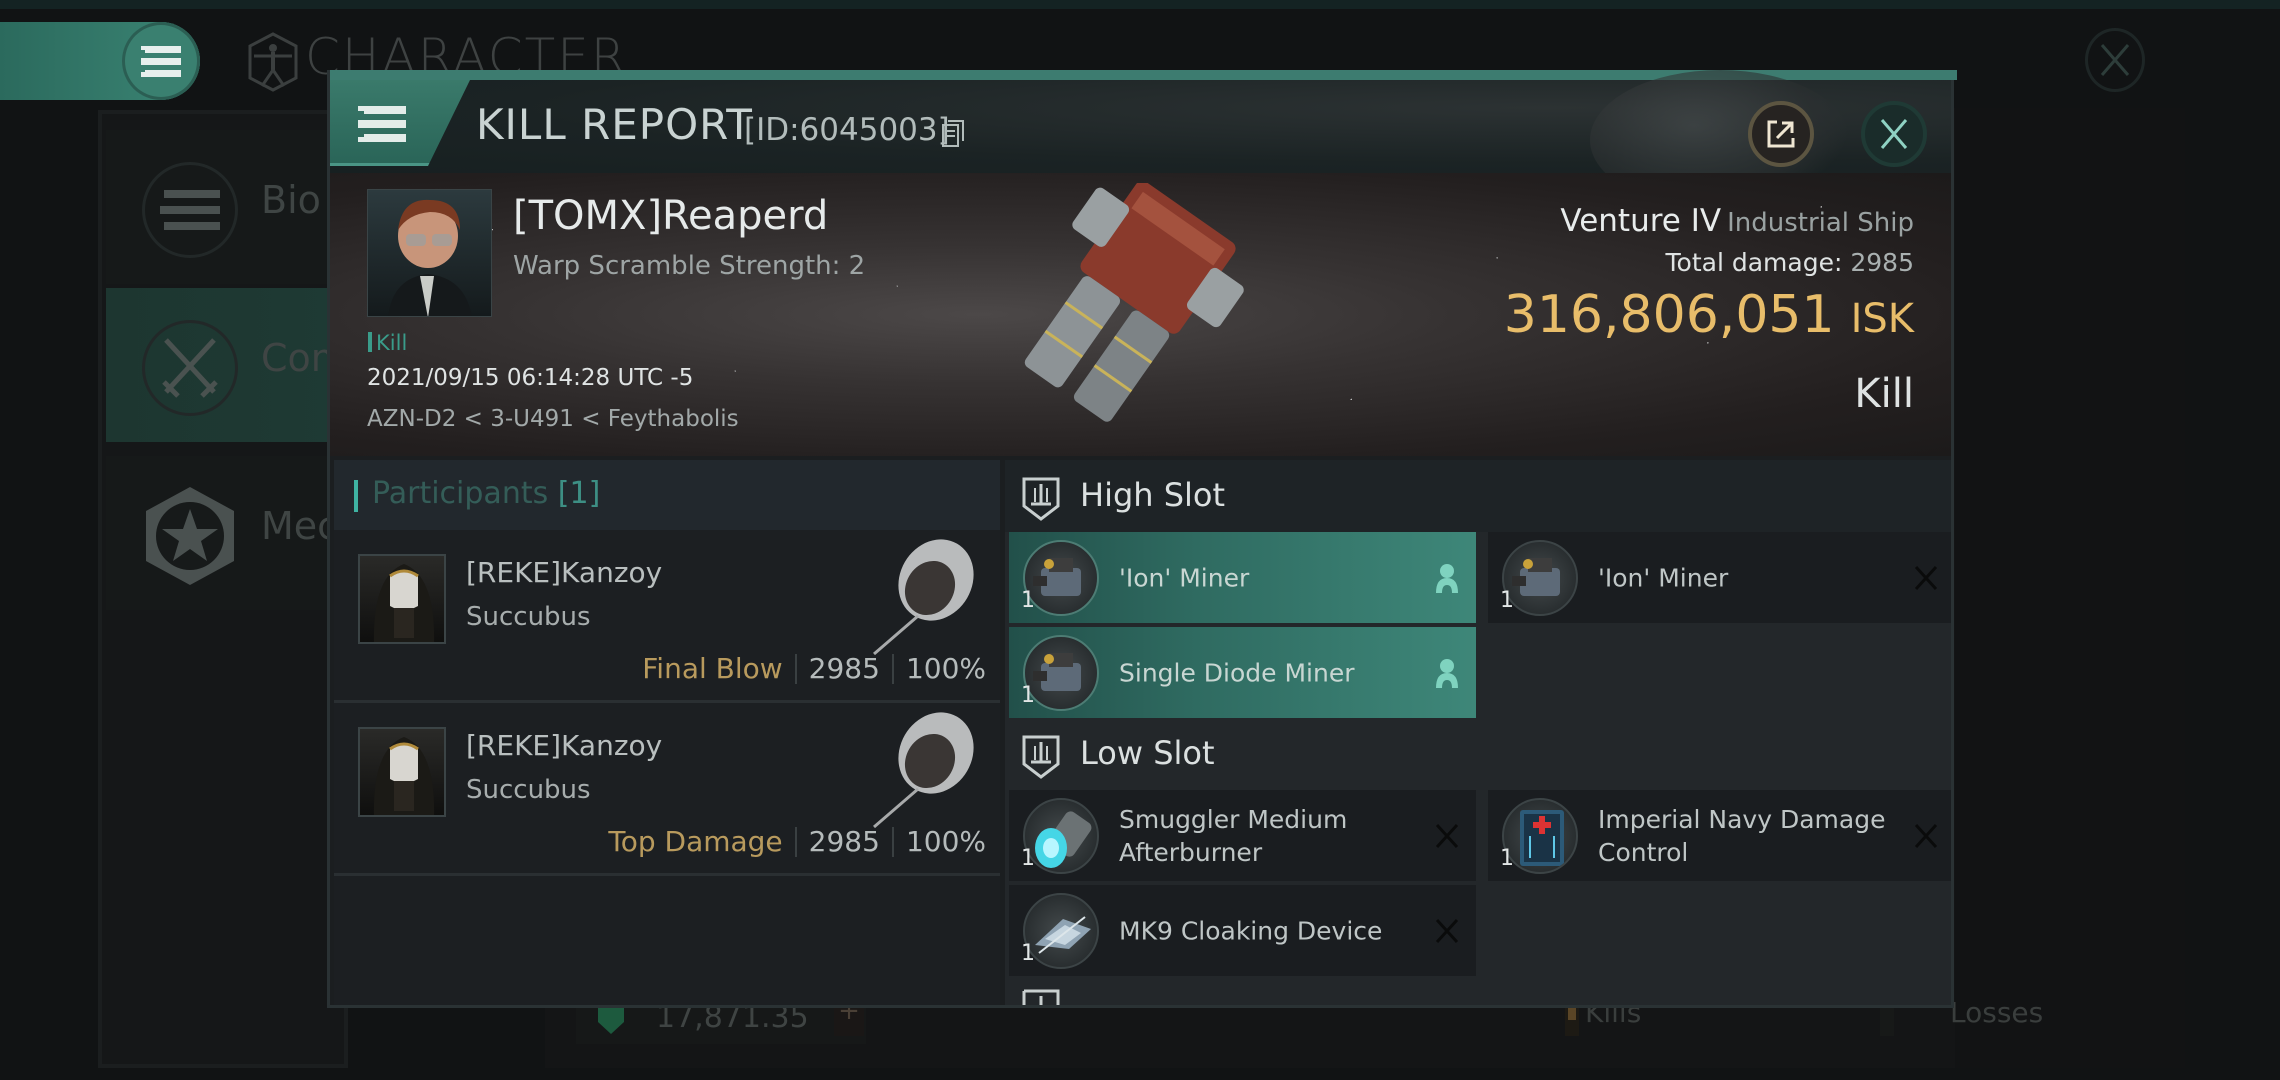  I want to click on victim-portrait, so click(429, 253).